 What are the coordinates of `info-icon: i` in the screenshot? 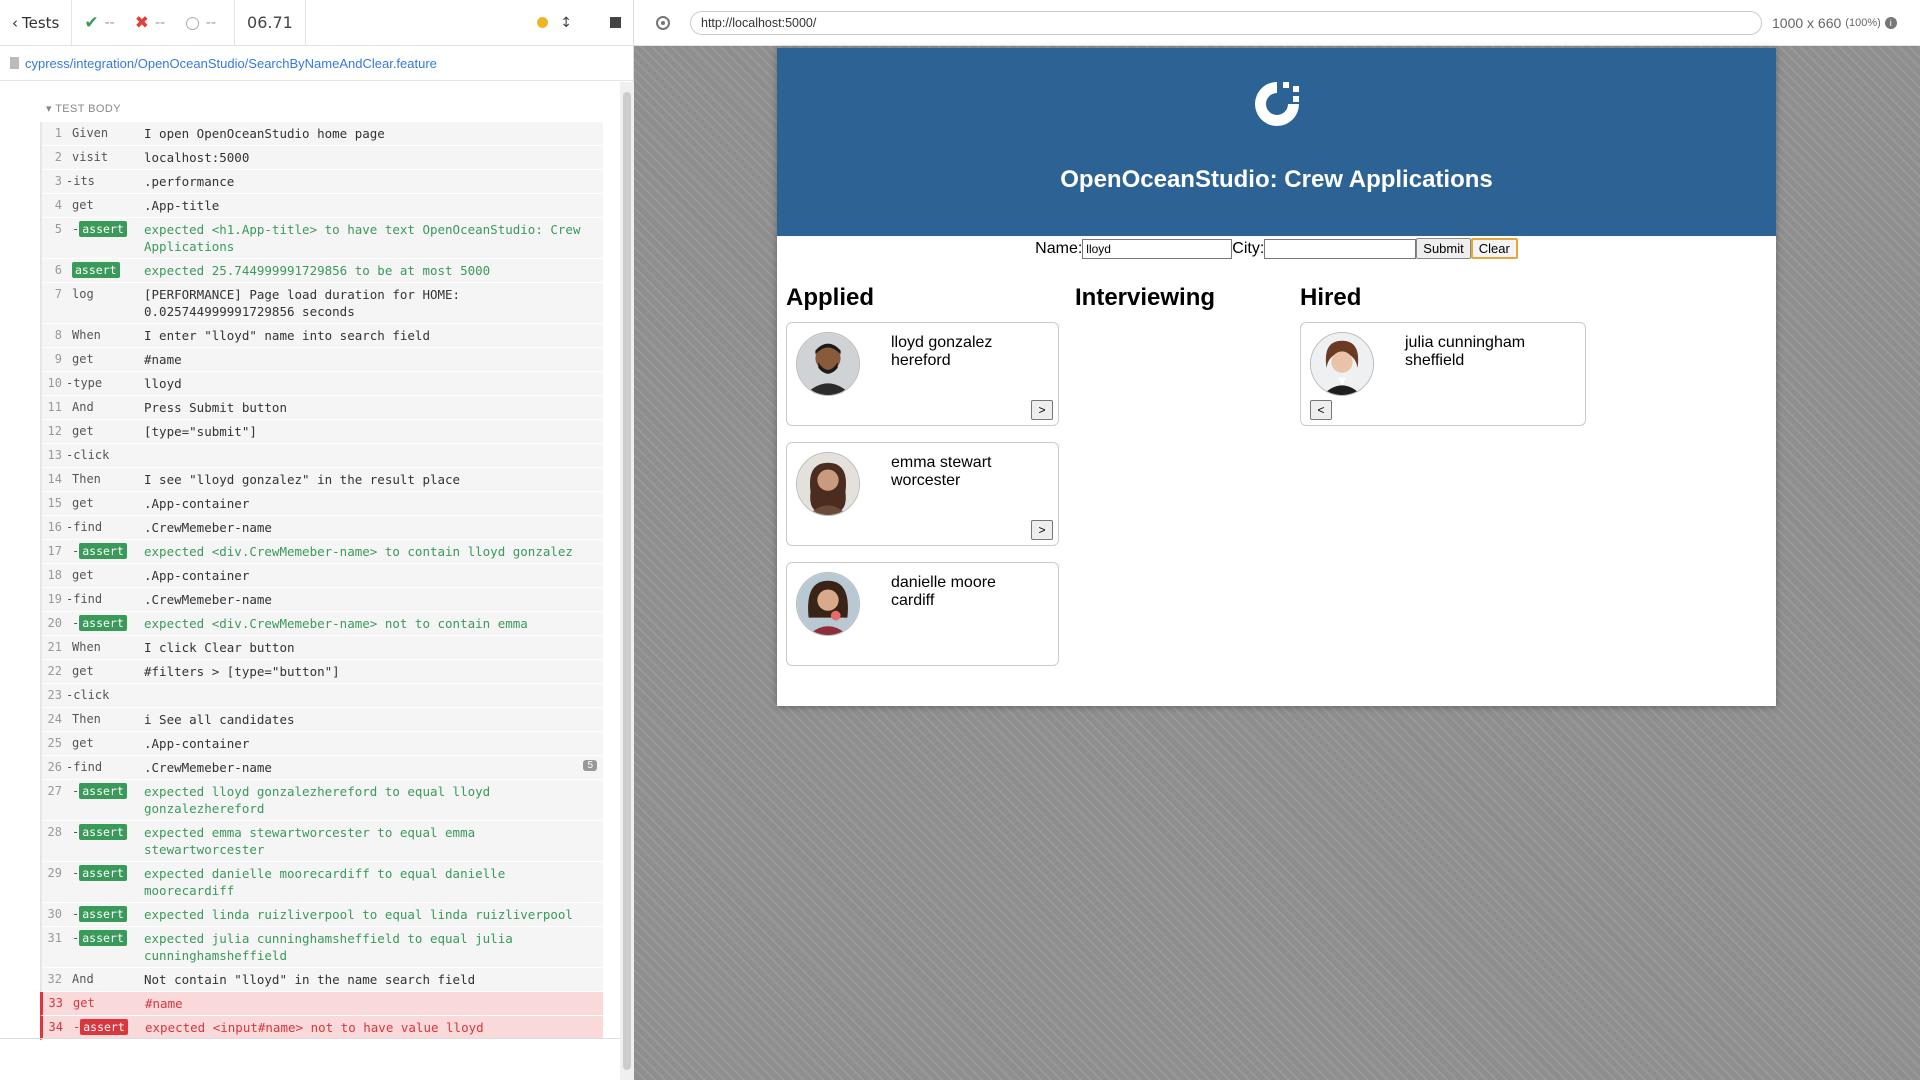 It's located at (1890, 22).